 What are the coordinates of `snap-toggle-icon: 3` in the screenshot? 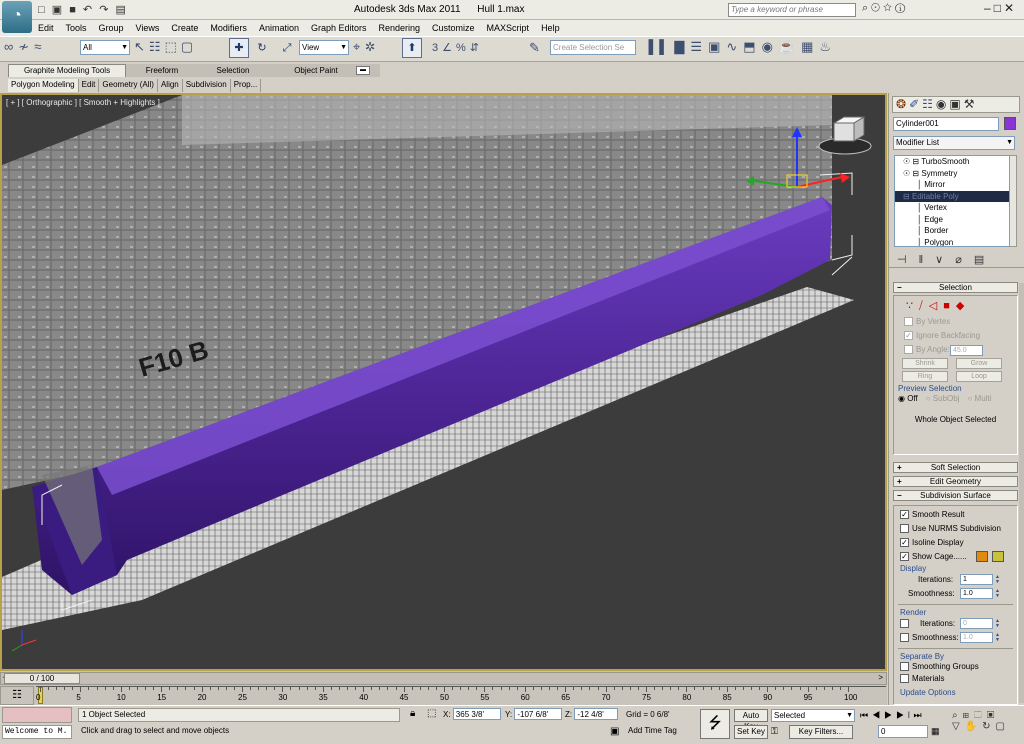 It's located at (437, 48).